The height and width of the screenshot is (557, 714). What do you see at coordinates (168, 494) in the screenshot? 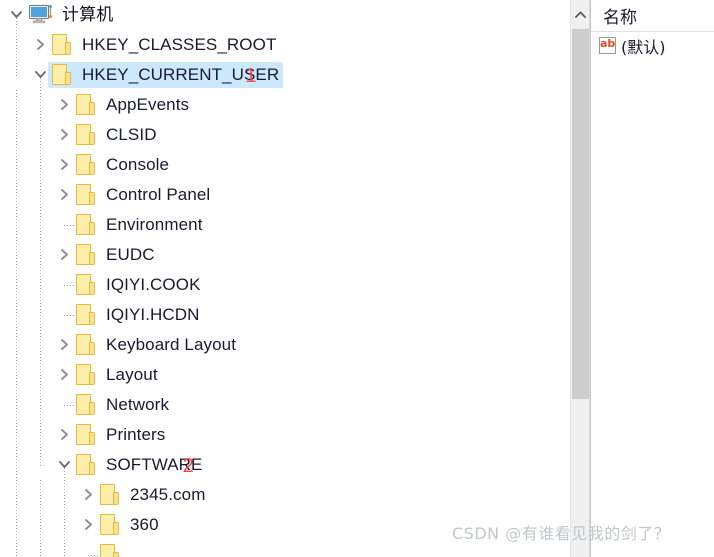
I see `tree-item-label: 2345.com` at bounding box center [168, 494].